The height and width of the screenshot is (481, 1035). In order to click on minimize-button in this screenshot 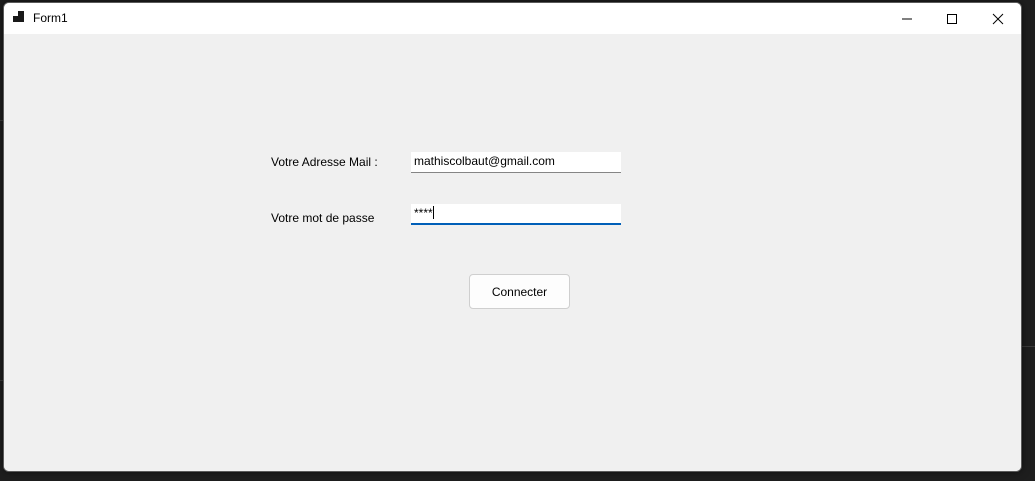, I will do `click(907, 18)`.